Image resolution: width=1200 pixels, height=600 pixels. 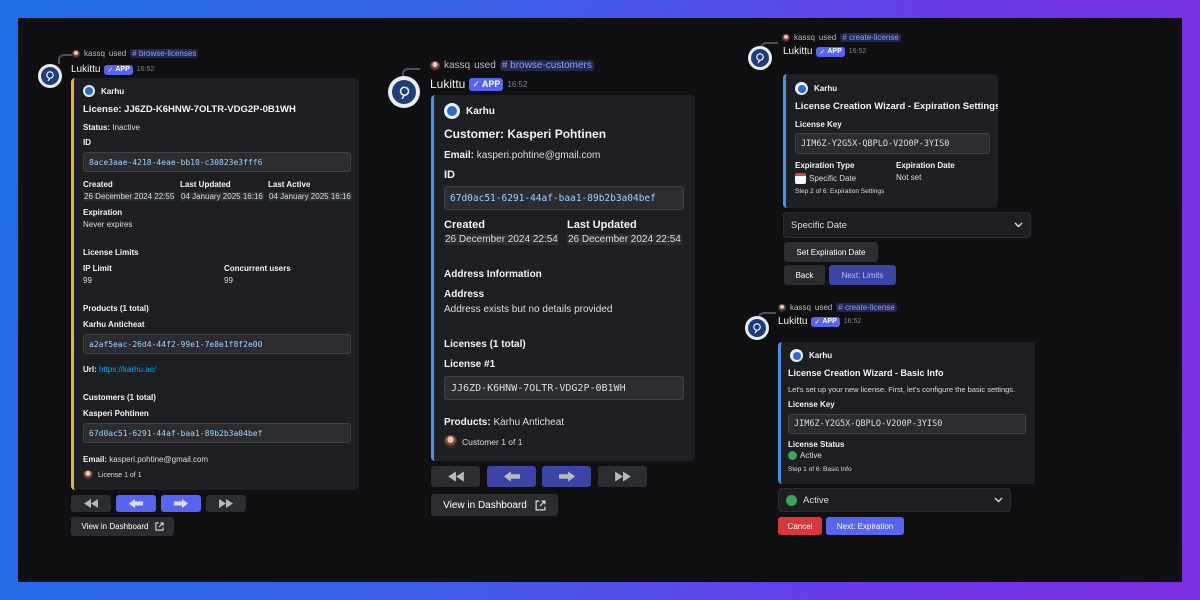 What do you see at coordinates (470, 364) in the screenshot?
I see `license-label: License #1` at bounding box center [470, 364].